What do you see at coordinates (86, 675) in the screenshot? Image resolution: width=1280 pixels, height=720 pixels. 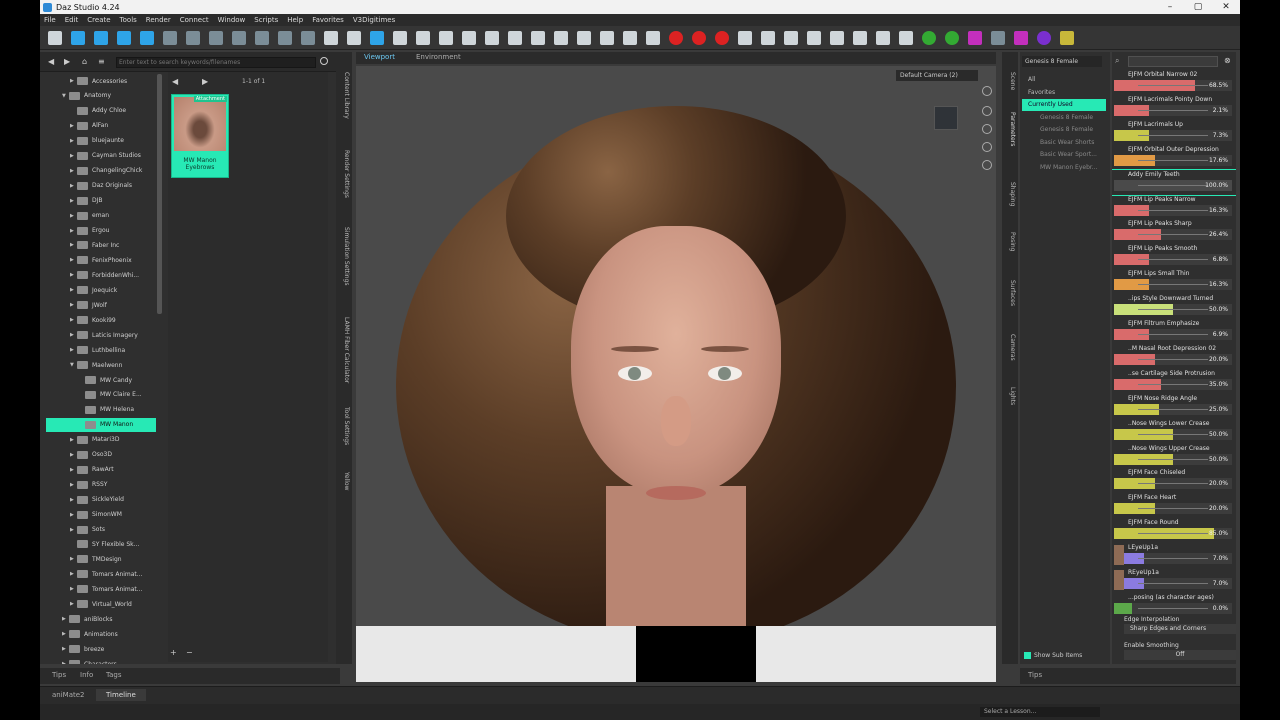 I see `tab-info: Info` at bounding box center [86, 675].